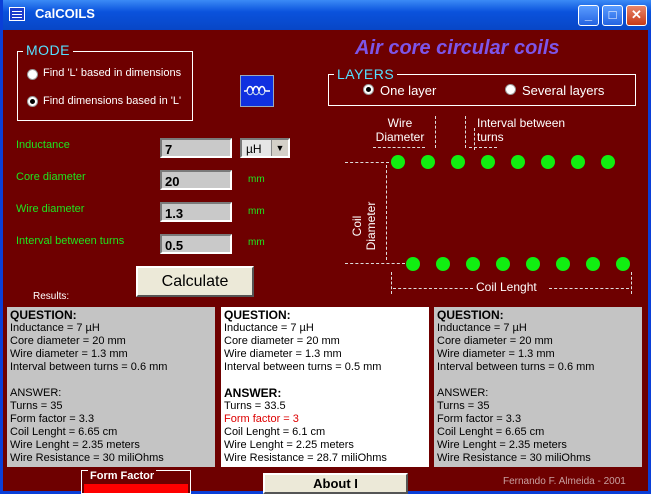 The height and width of the screenshot is (494, 651). I want to click on wire-diameter-input: 1.3, so click(196, 212).